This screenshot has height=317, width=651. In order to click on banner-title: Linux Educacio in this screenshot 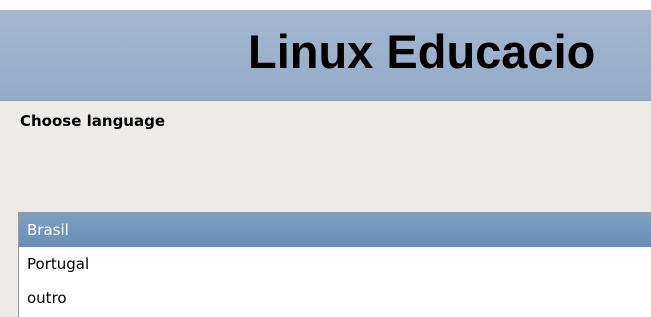, I will do `click(422, 51)`.